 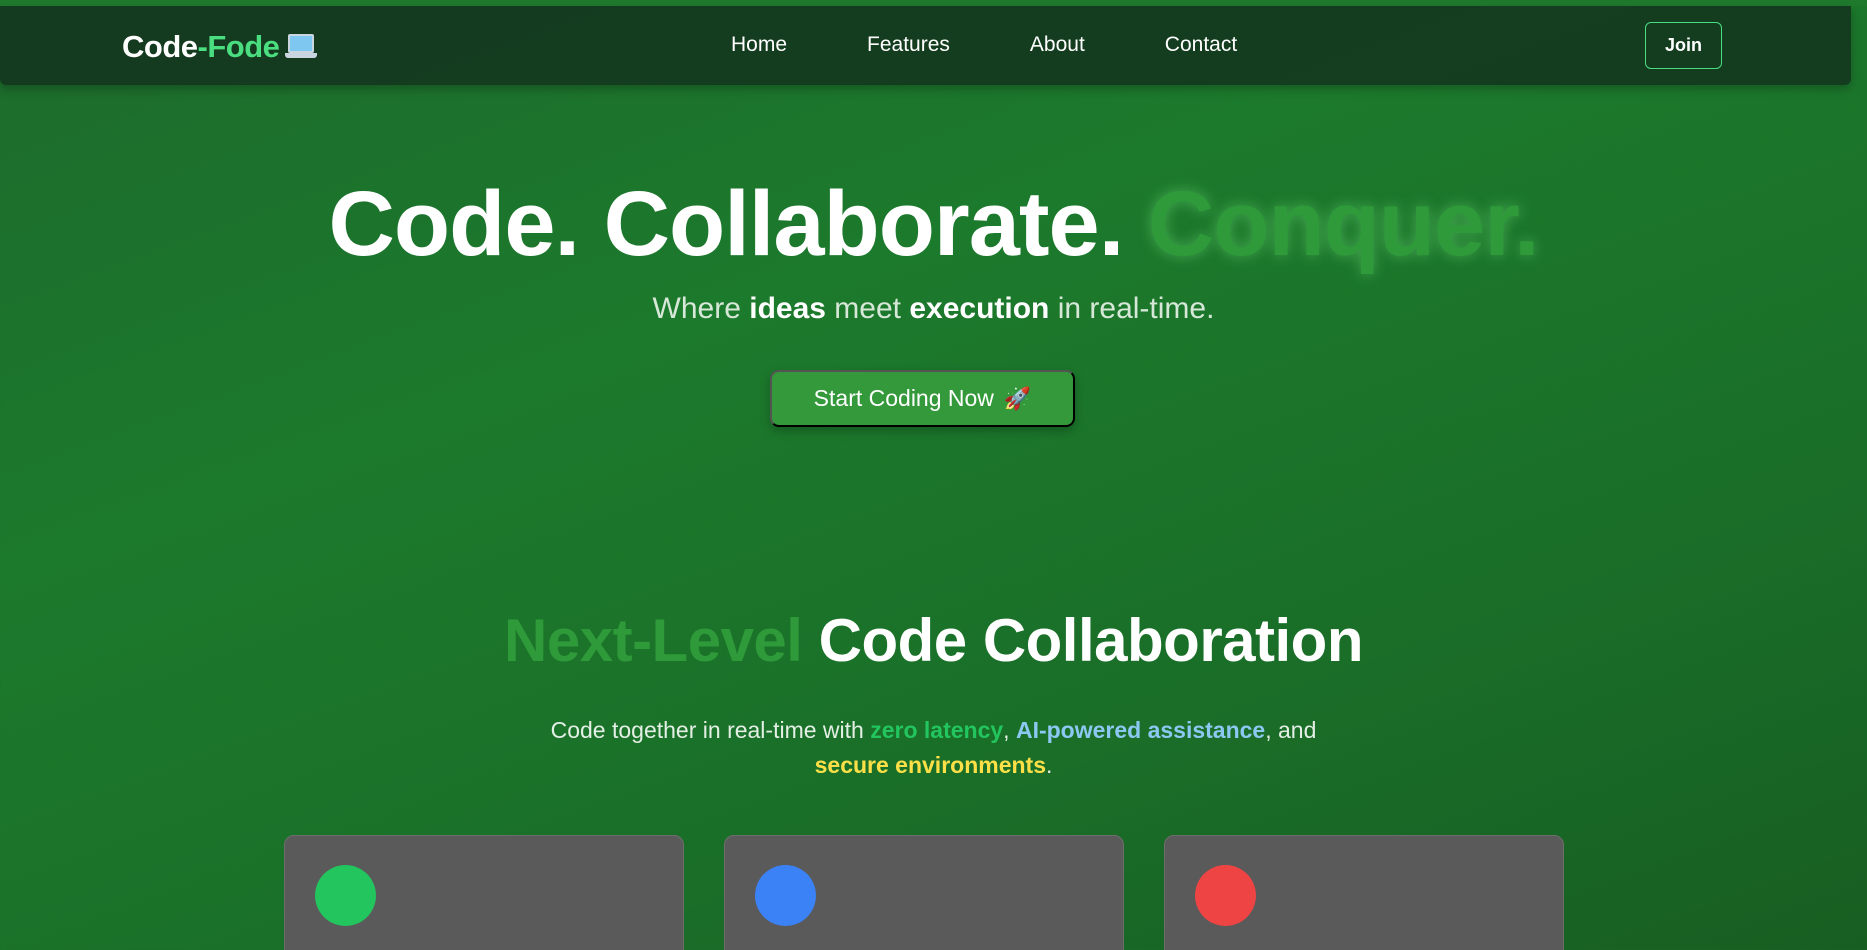 I want to click on hero-sub-meet: meet, so click(x=867, y=308).